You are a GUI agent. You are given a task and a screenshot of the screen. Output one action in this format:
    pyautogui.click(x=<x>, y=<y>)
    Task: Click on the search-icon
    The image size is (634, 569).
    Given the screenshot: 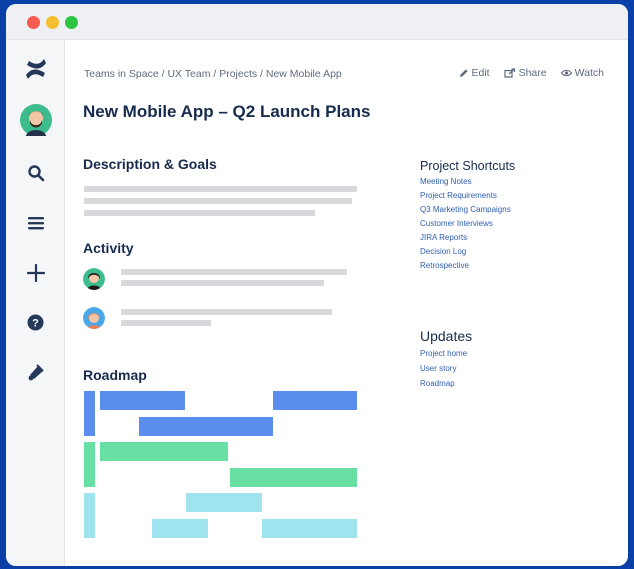 What is the action you would take?
    pyautogui.click(x=35, y=173)
    